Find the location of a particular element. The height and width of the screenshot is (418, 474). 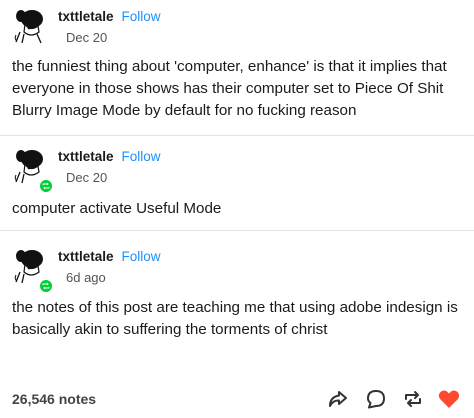

reblog-button is located at coordinates (413, 399).